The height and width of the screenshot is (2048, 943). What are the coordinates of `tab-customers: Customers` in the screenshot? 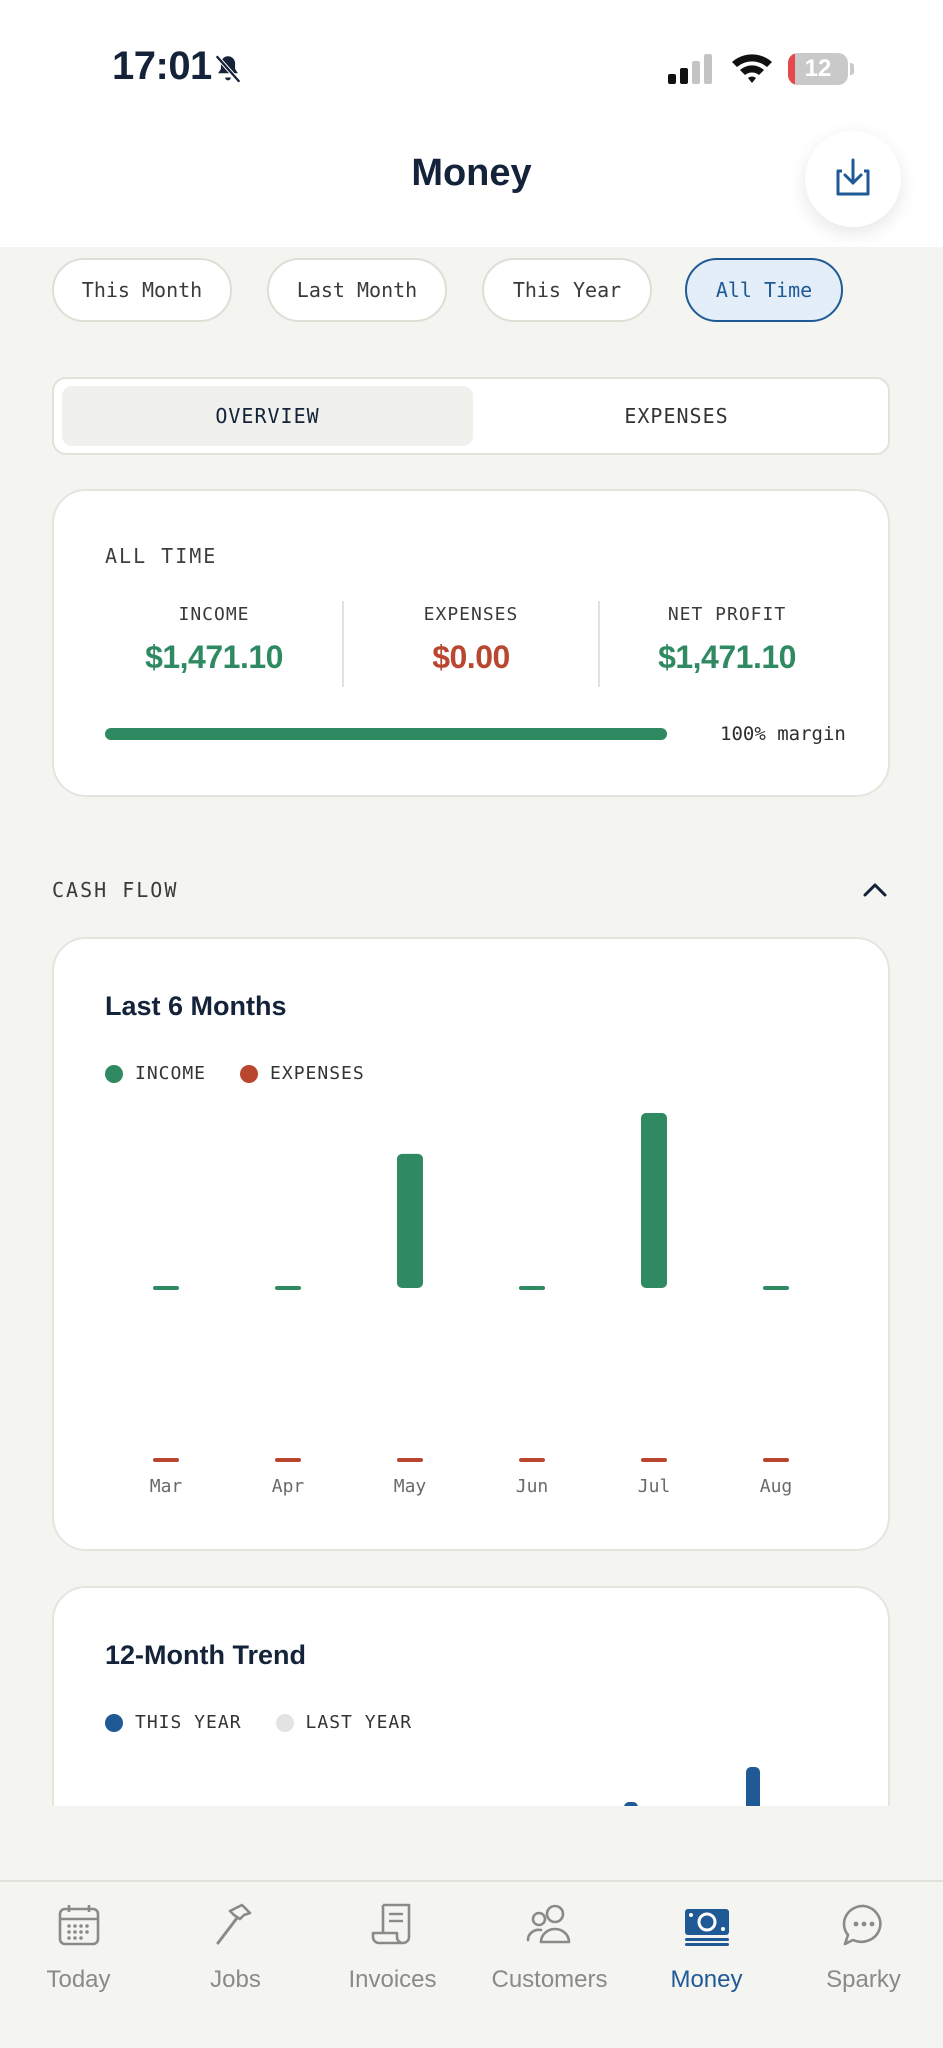 It's located at (549, 1945).